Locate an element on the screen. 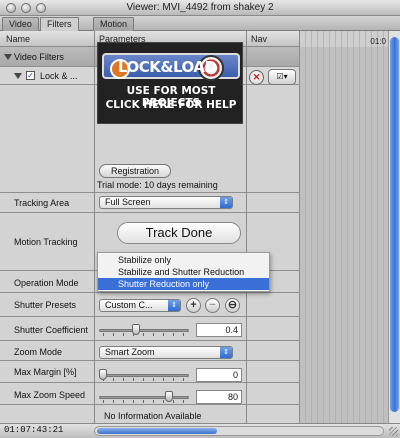 Image resolution: width=400 pixels, height=438 pixels. zoom-mode-value: Smart Zoom is located at coordinates (130, 352).